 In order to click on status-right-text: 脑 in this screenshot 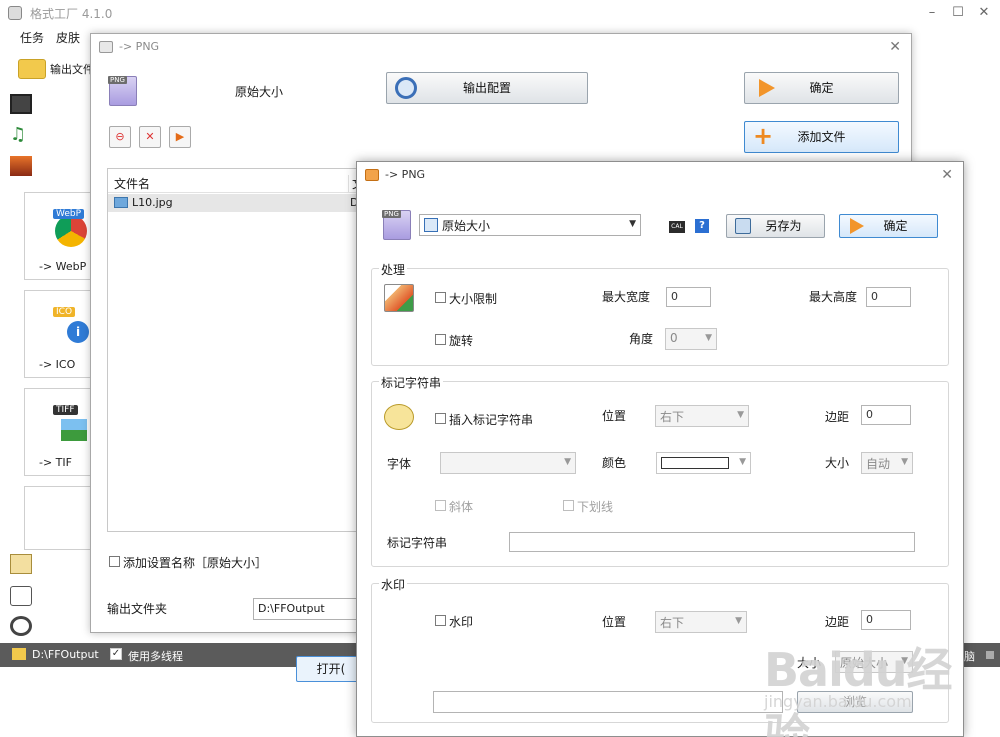, I will do `click(969, 656)`.